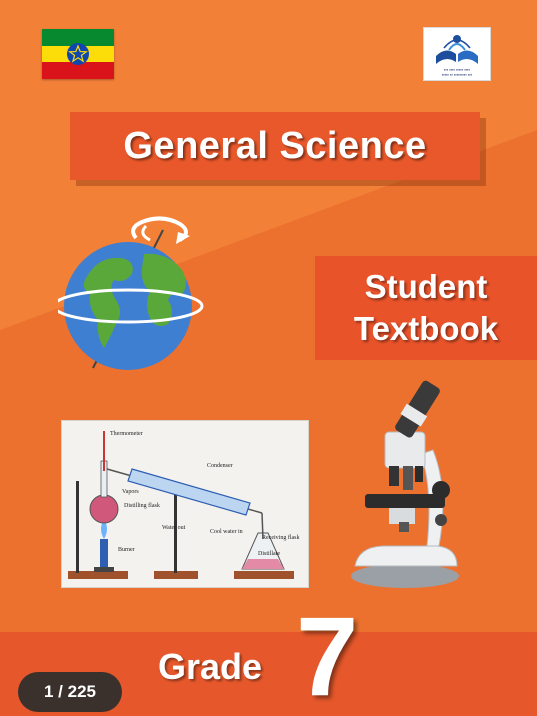 The height and width of the screenshot is (716, 537). What do you see at coordinates (426, 328) in the screenshot?
I see `subtitle-line-2: Textbook` at bounding box center [426, 328].